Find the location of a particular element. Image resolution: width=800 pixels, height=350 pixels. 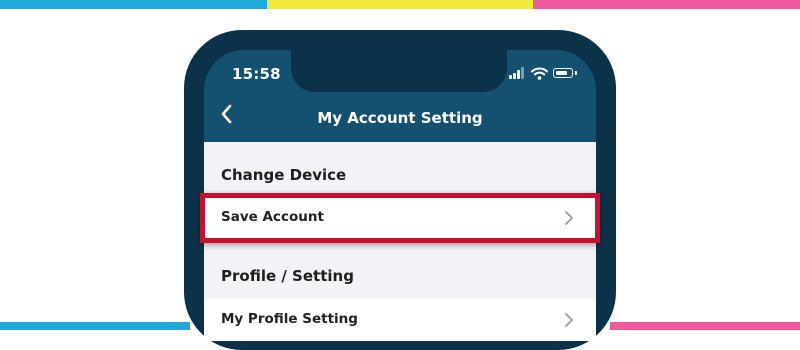

battery-tip is located at coordinates (576, 73).